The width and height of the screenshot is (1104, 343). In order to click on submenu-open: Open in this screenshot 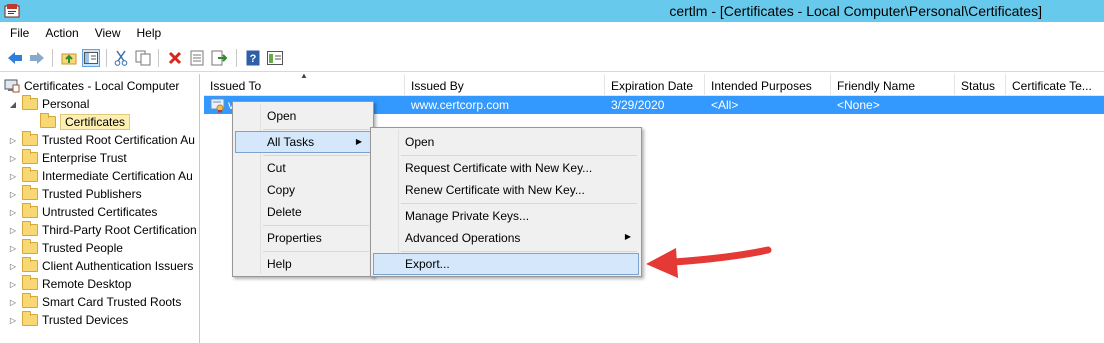, I will do `click(506, 142)`.